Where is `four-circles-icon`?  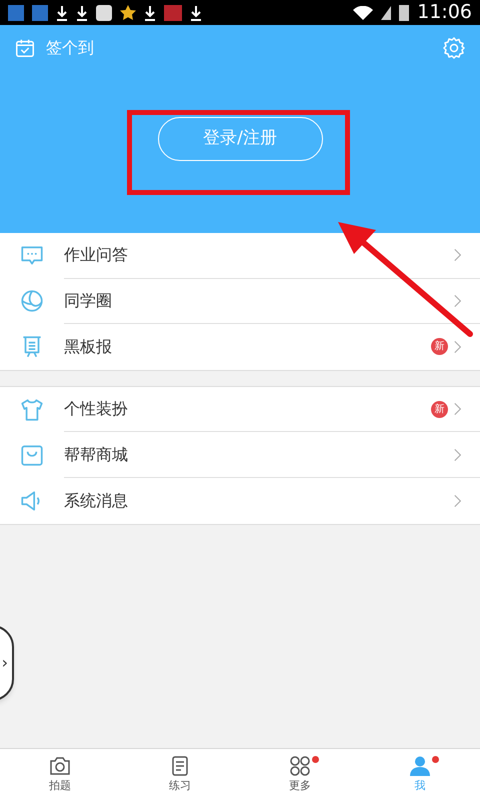
four-circles-icon is located at coordinates (300, 766).